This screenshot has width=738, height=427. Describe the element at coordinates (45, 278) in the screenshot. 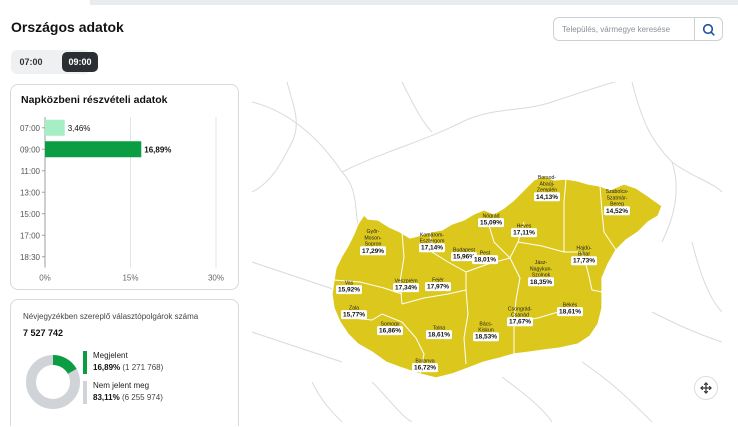

I see `x-tick-label: 0%` at that location.